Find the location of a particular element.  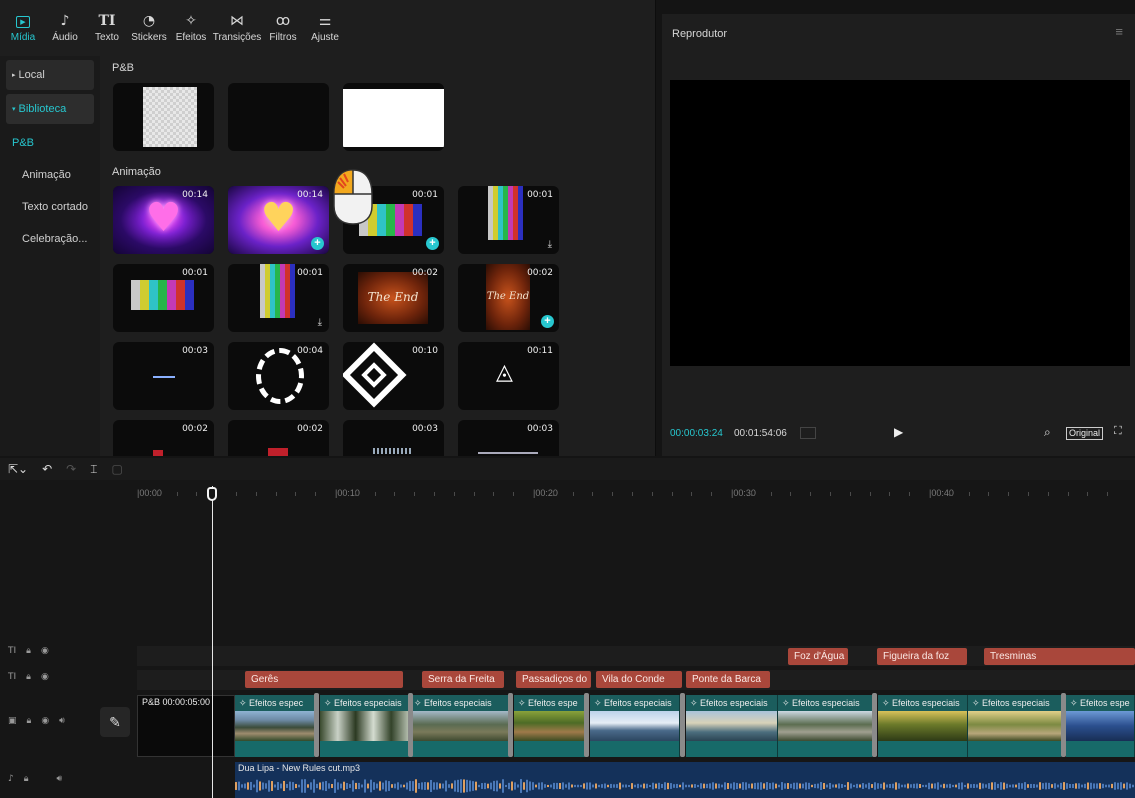

split-icon: ⌶ is located at coordinates (93, 469).